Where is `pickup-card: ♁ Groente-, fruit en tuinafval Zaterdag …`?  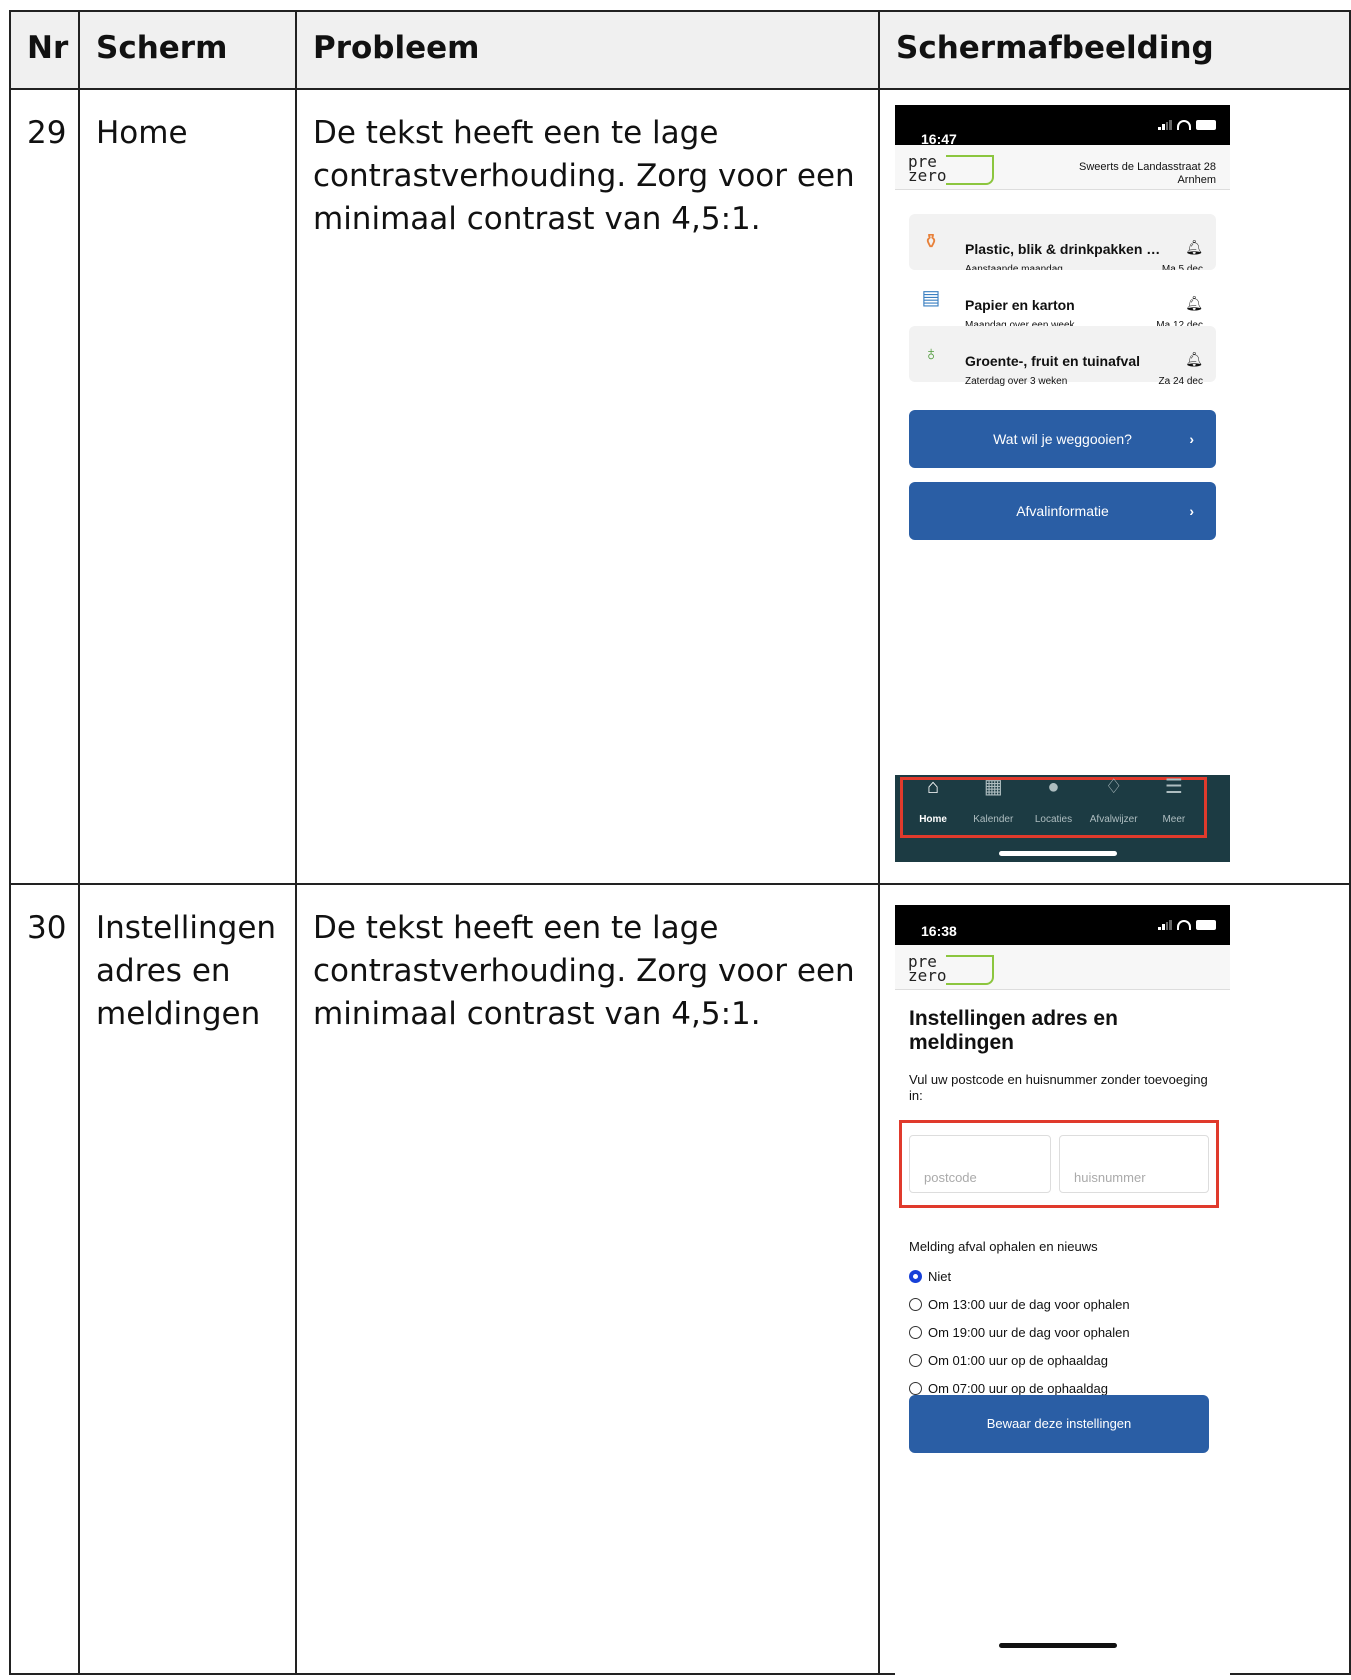 pickup-card: ♁ Groente-, fruit en tuinafval Zaterdag … is located at coordinates (1062, 356).